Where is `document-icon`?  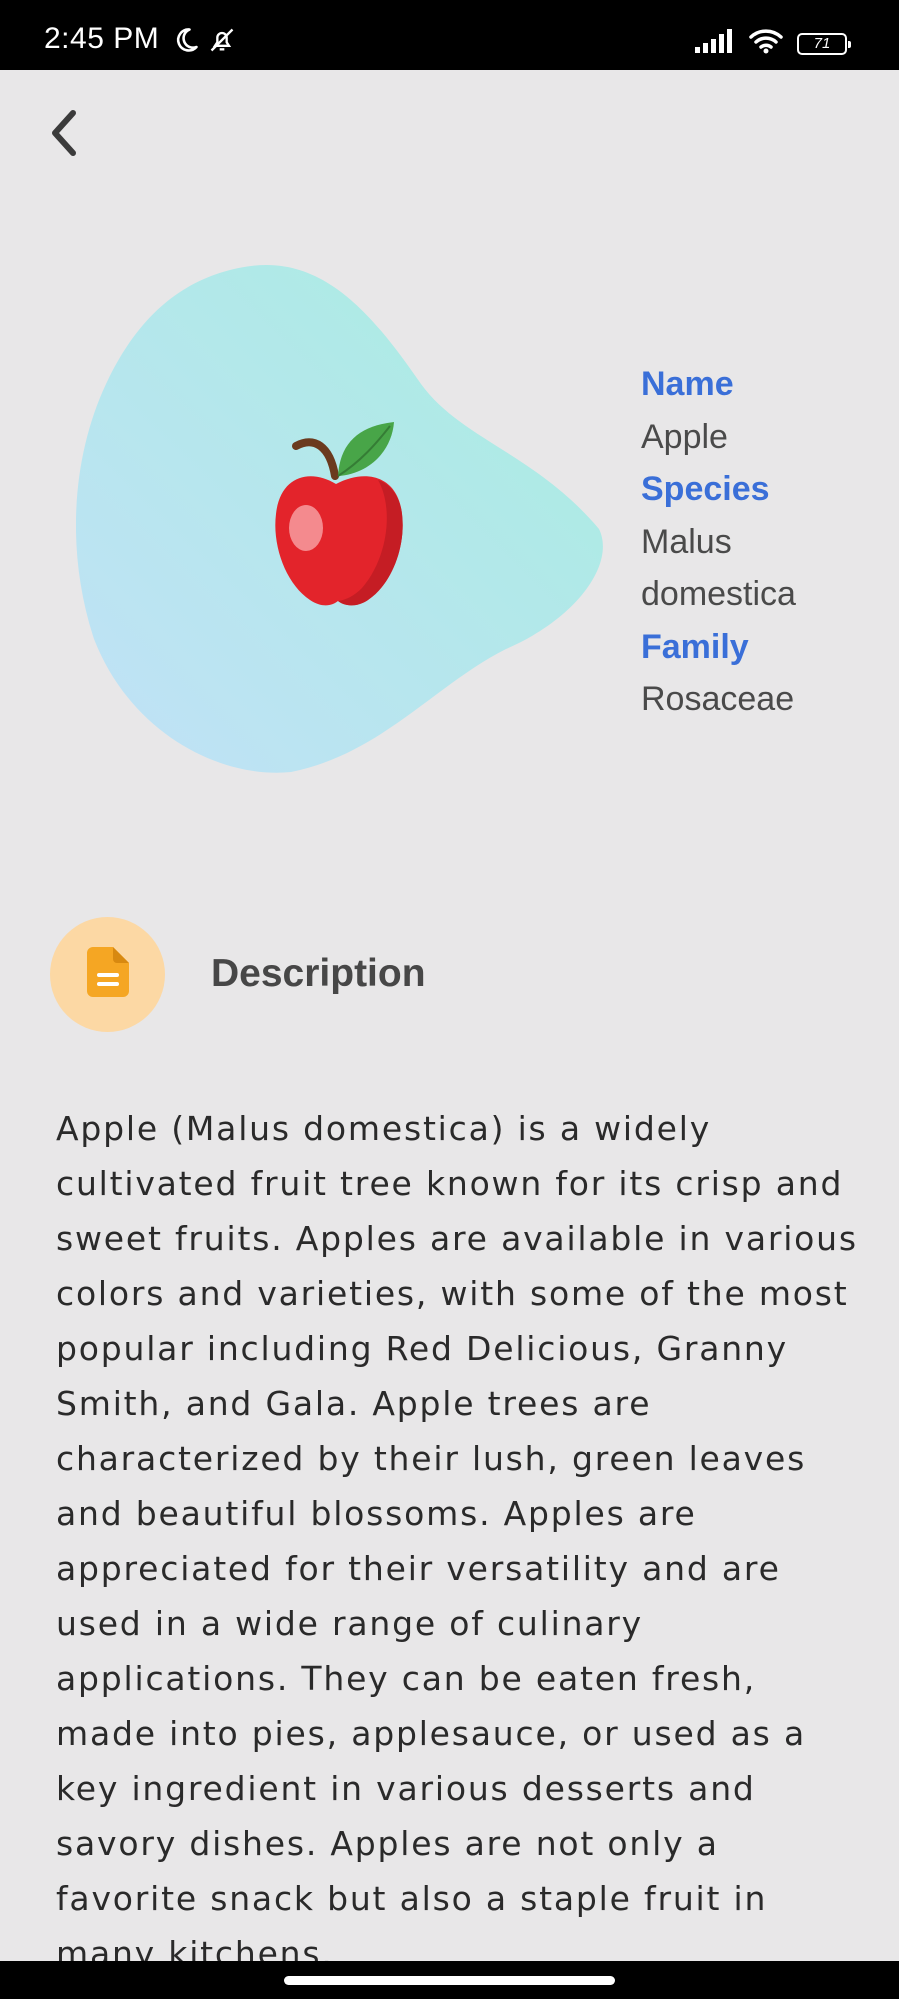
document-icon is located at coordinates (107, 974).